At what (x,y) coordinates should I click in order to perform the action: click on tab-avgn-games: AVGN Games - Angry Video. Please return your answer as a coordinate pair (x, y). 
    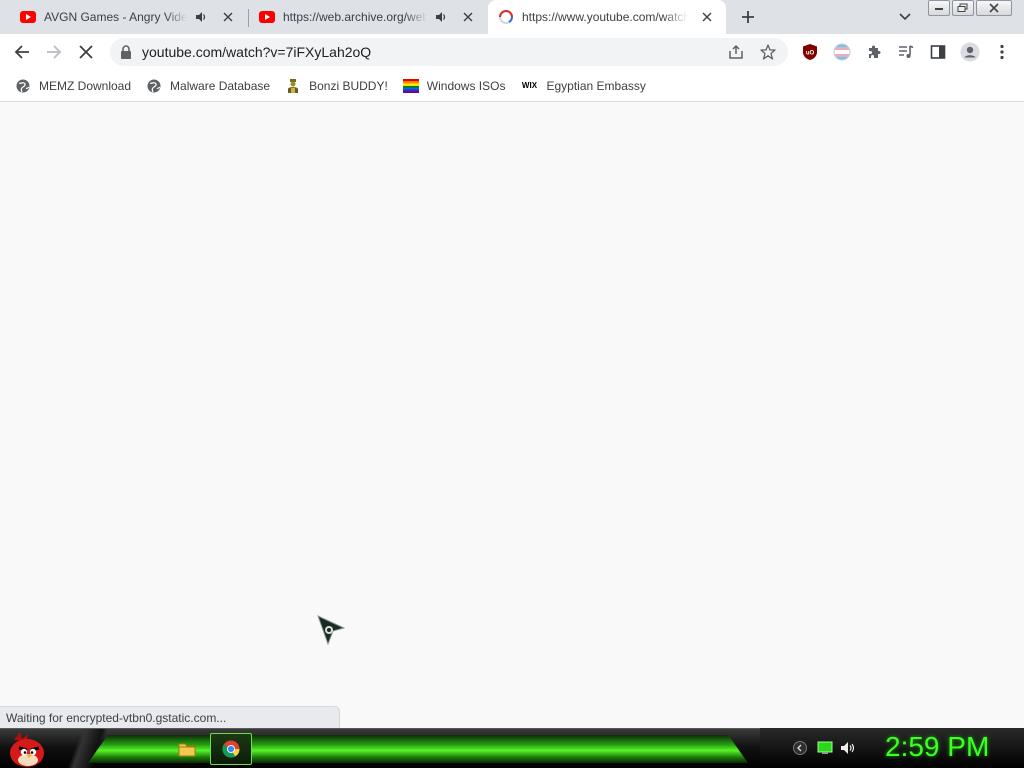
    Looking at the image, I should click on (123, 17).